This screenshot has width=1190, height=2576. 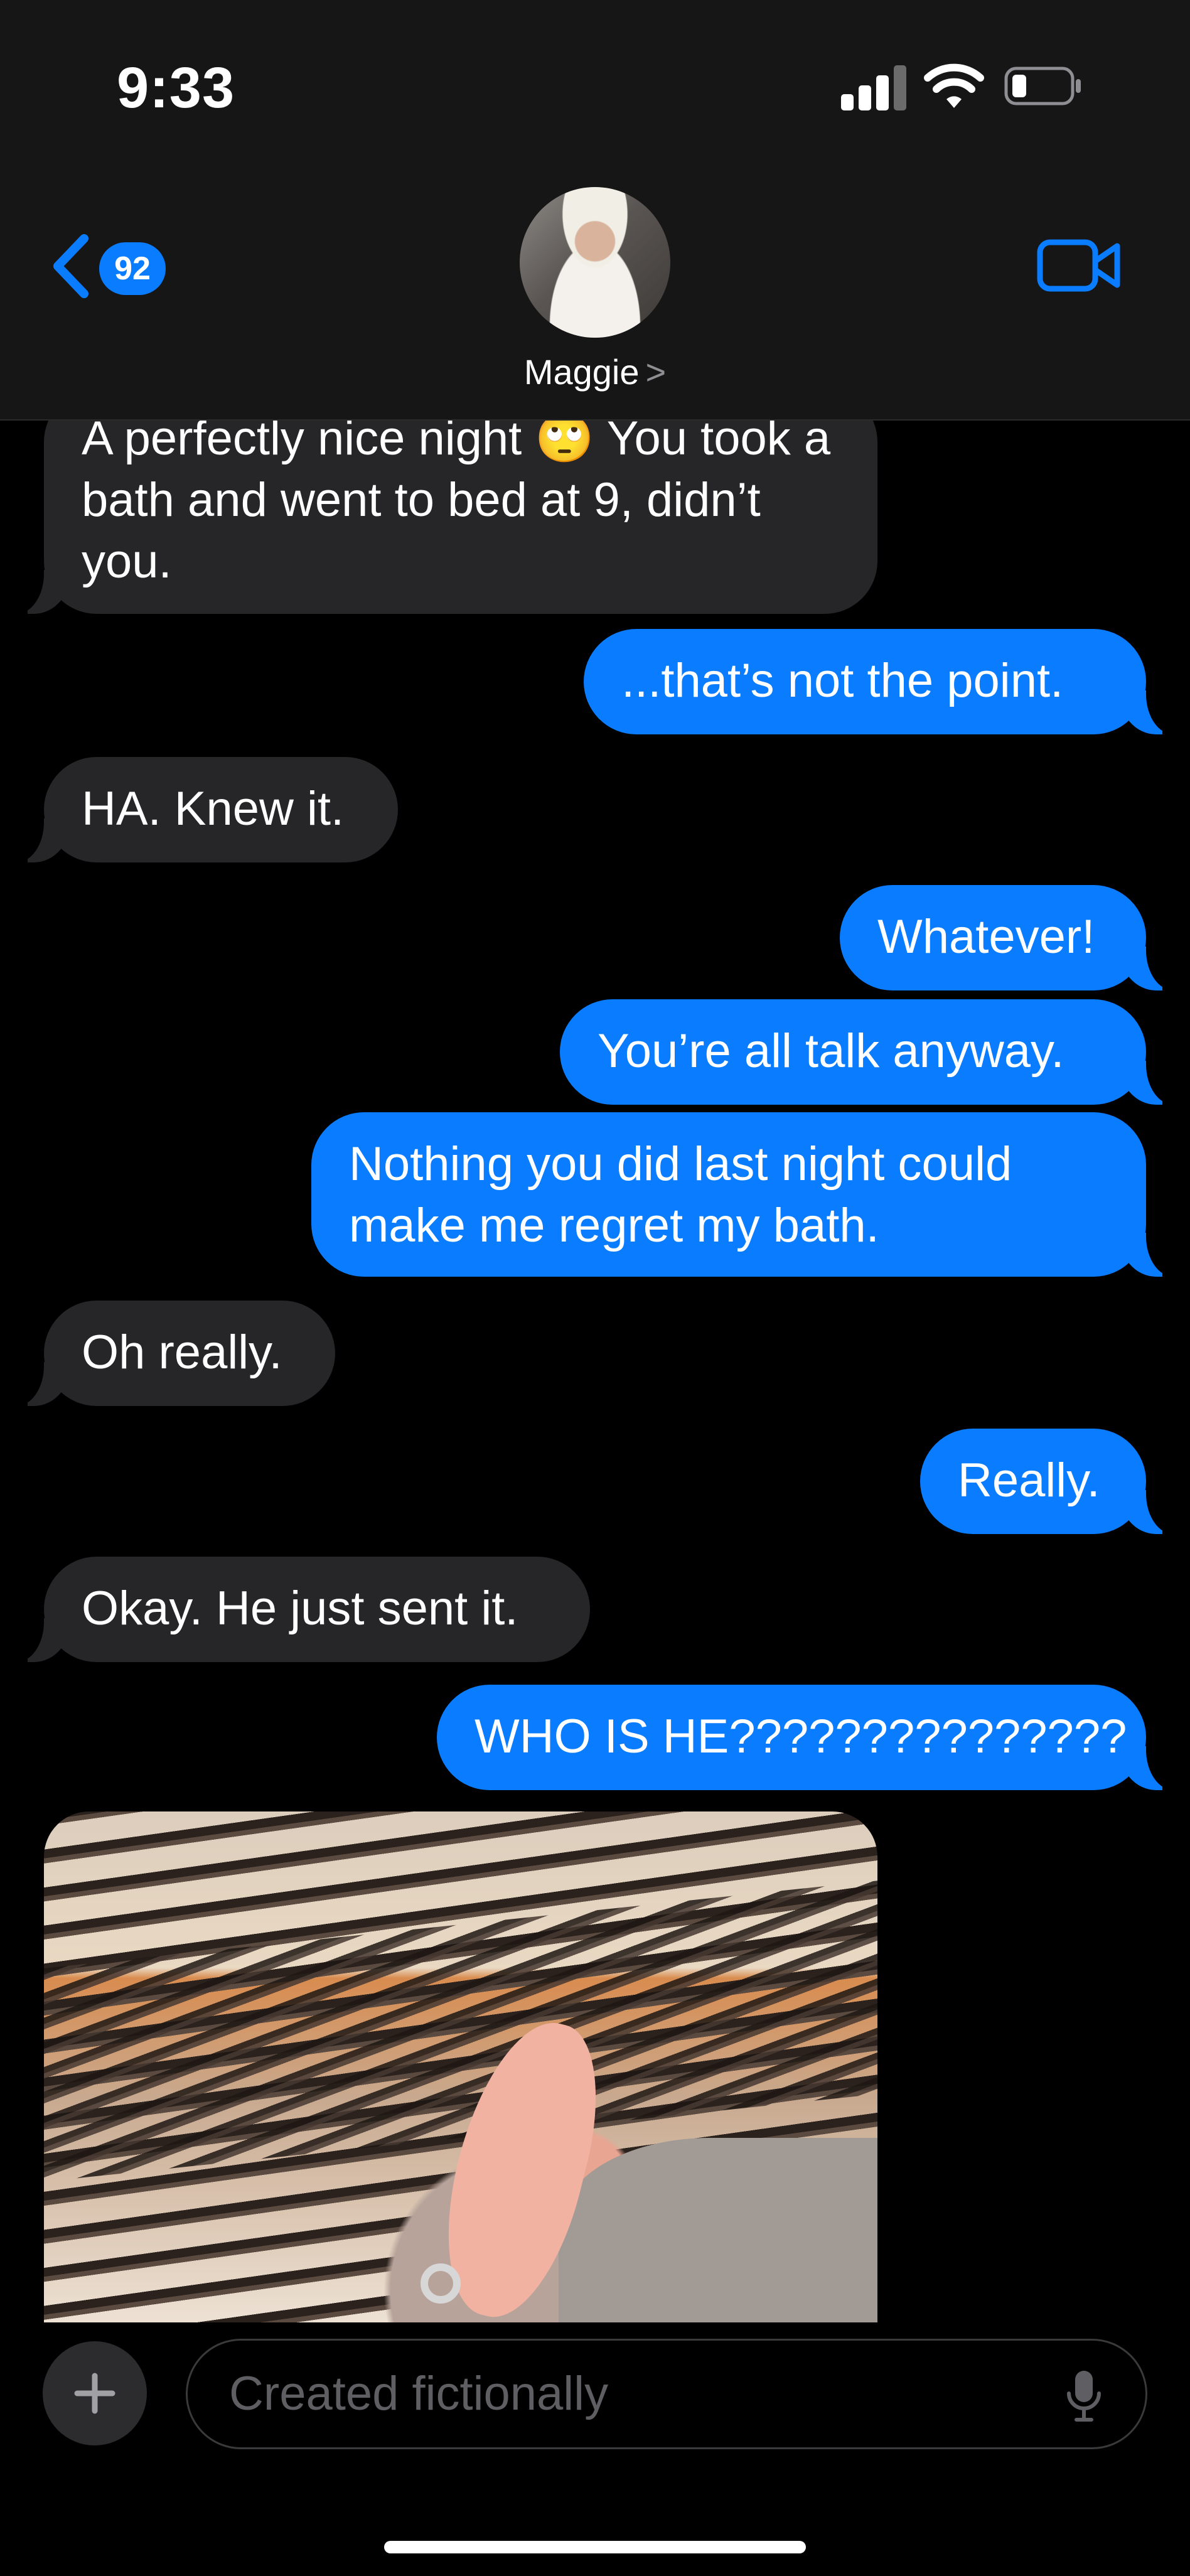 I want to click on add-attachment-button, so click(x=95, y=2393).